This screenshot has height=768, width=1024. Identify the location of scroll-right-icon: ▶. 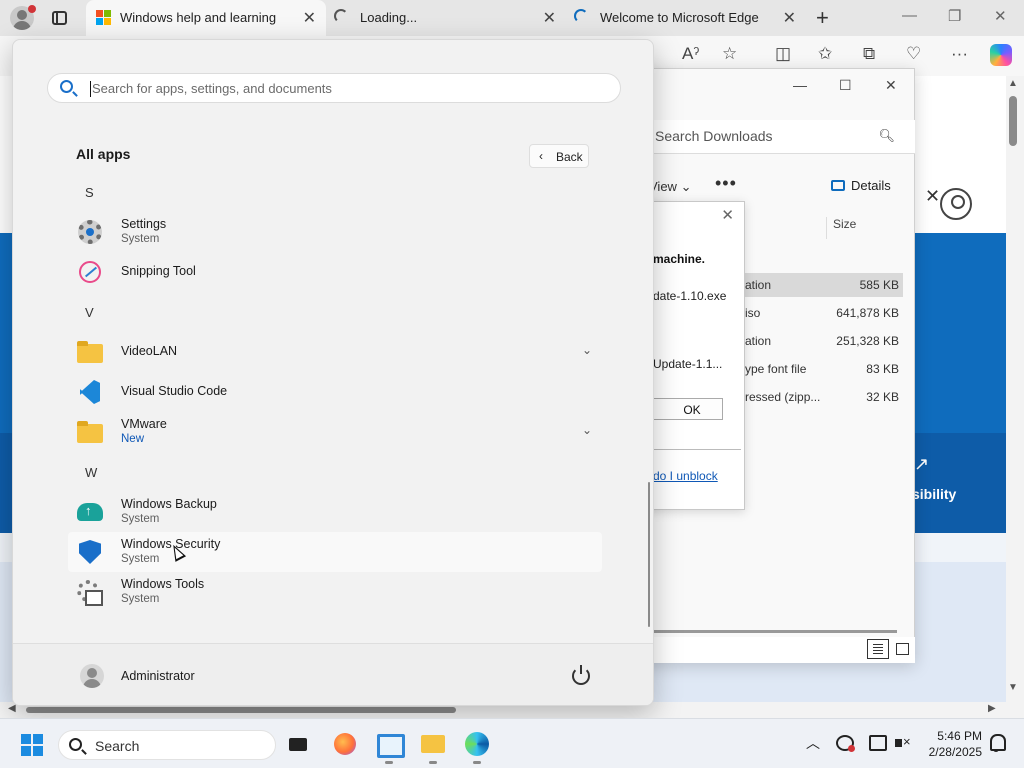
(992, 708).